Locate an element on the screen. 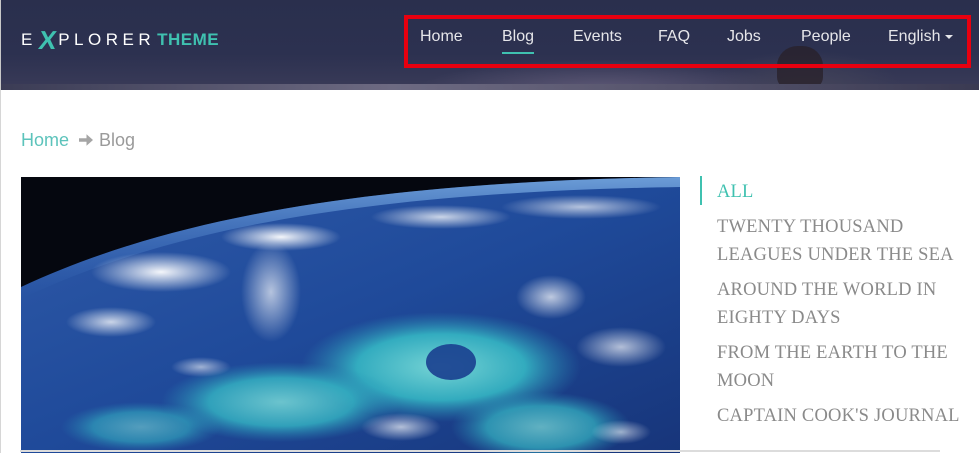 The width and height of the screenshot is (979, 453). language-dropdown: English is located at coordinates (921, 40).